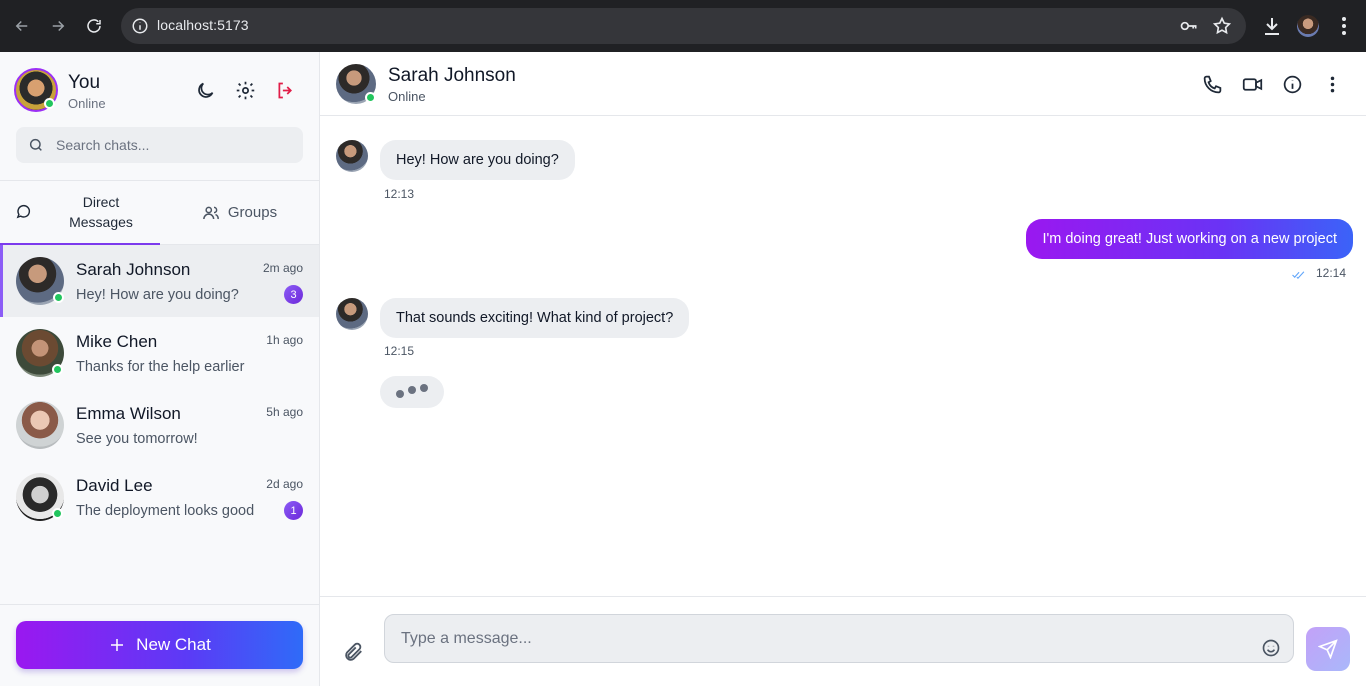  What do you see at coordinates (1292, 84) in the screenshot?
I see `info-icon` at bounding box center [1292, 84].